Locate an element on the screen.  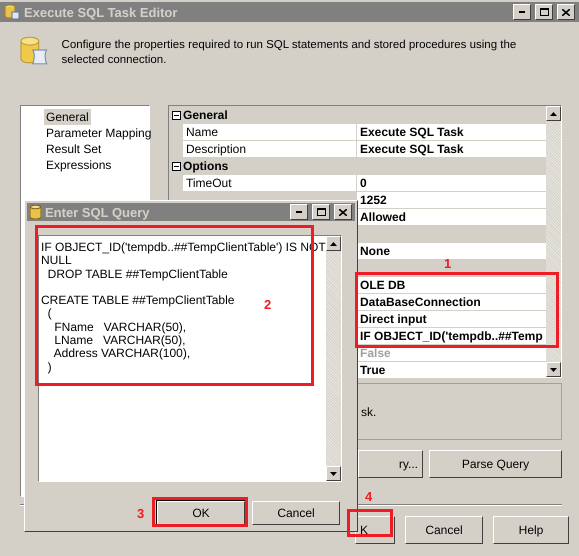
property-value: Allowed is located at coordinates (451, 217).